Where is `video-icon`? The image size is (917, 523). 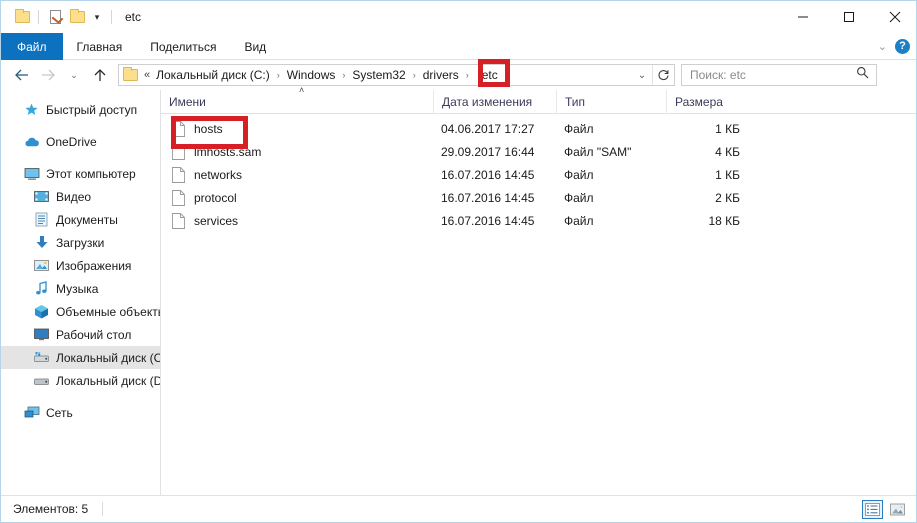 video-icon is located at coordinates (41, 197).